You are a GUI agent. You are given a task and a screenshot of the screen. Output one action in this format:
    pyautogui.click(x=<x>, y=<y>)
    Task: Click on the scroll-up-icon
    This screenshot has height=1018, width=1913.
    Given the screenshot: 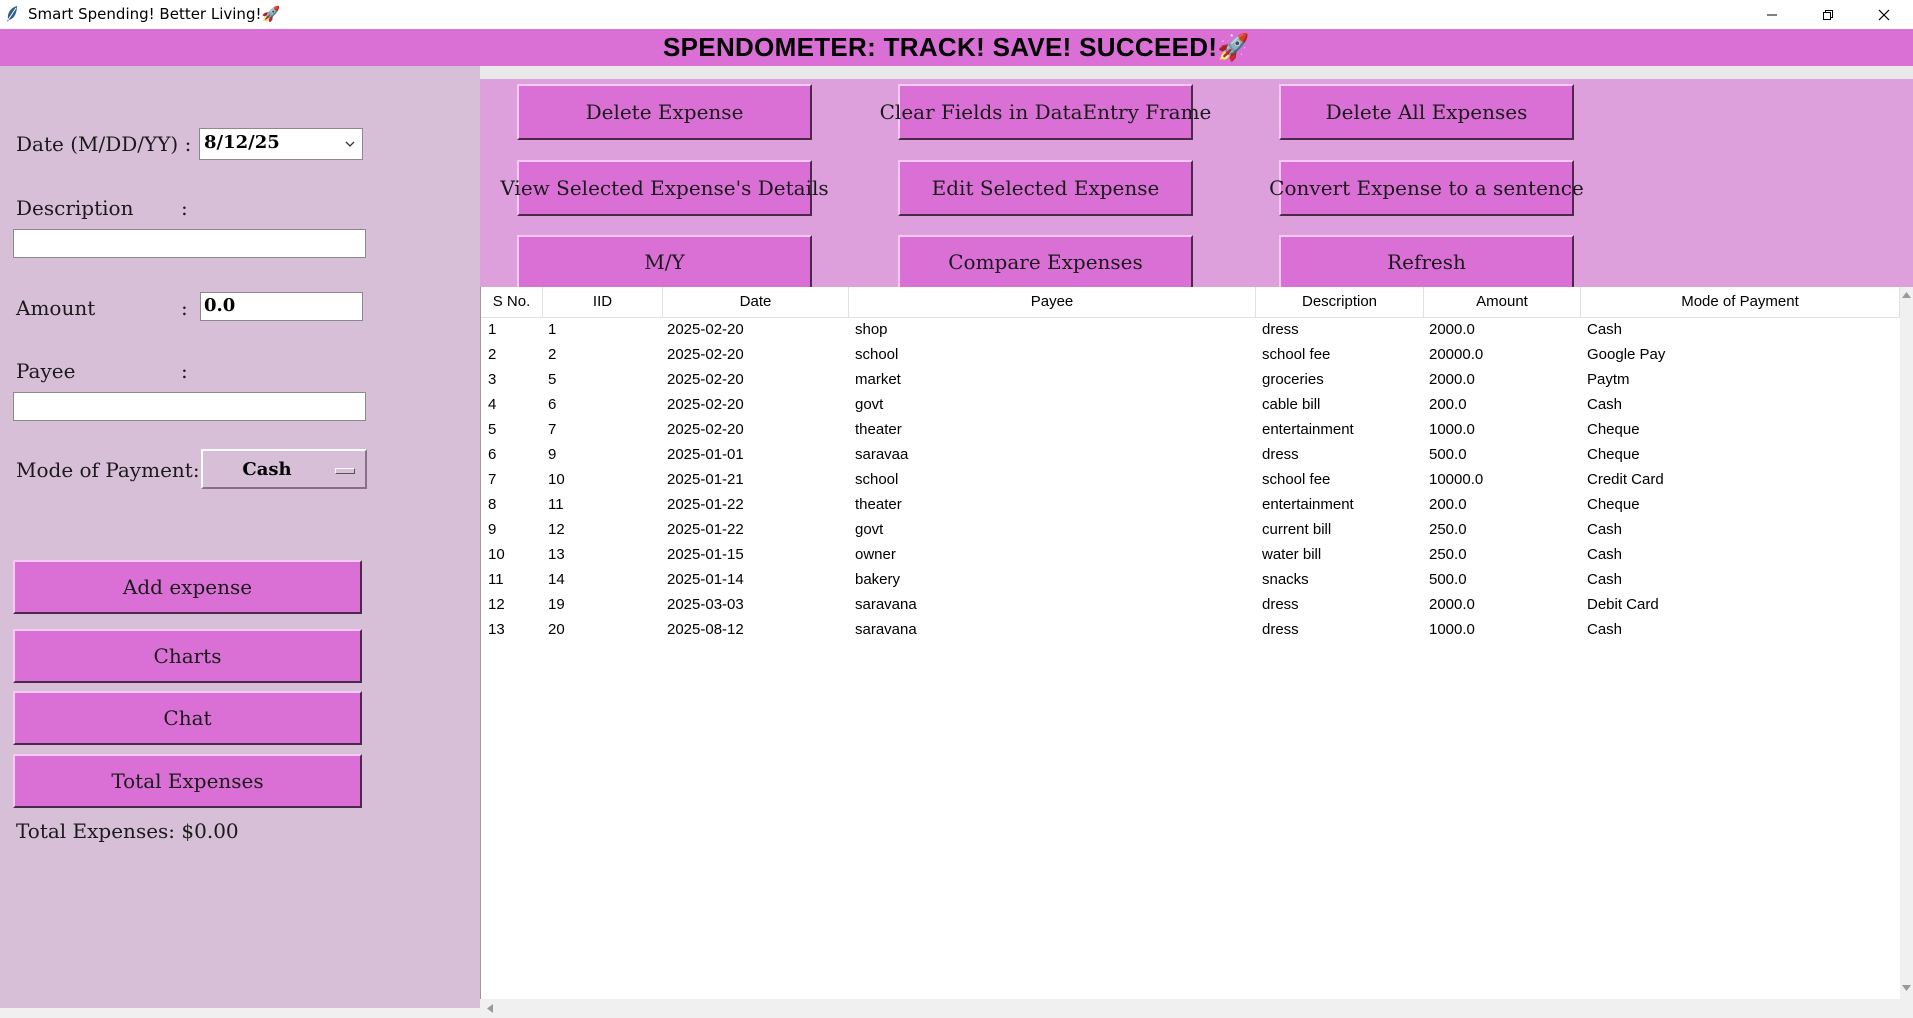 What is the action you would take?
    pyautogui.click(x=1906, y=295)
    